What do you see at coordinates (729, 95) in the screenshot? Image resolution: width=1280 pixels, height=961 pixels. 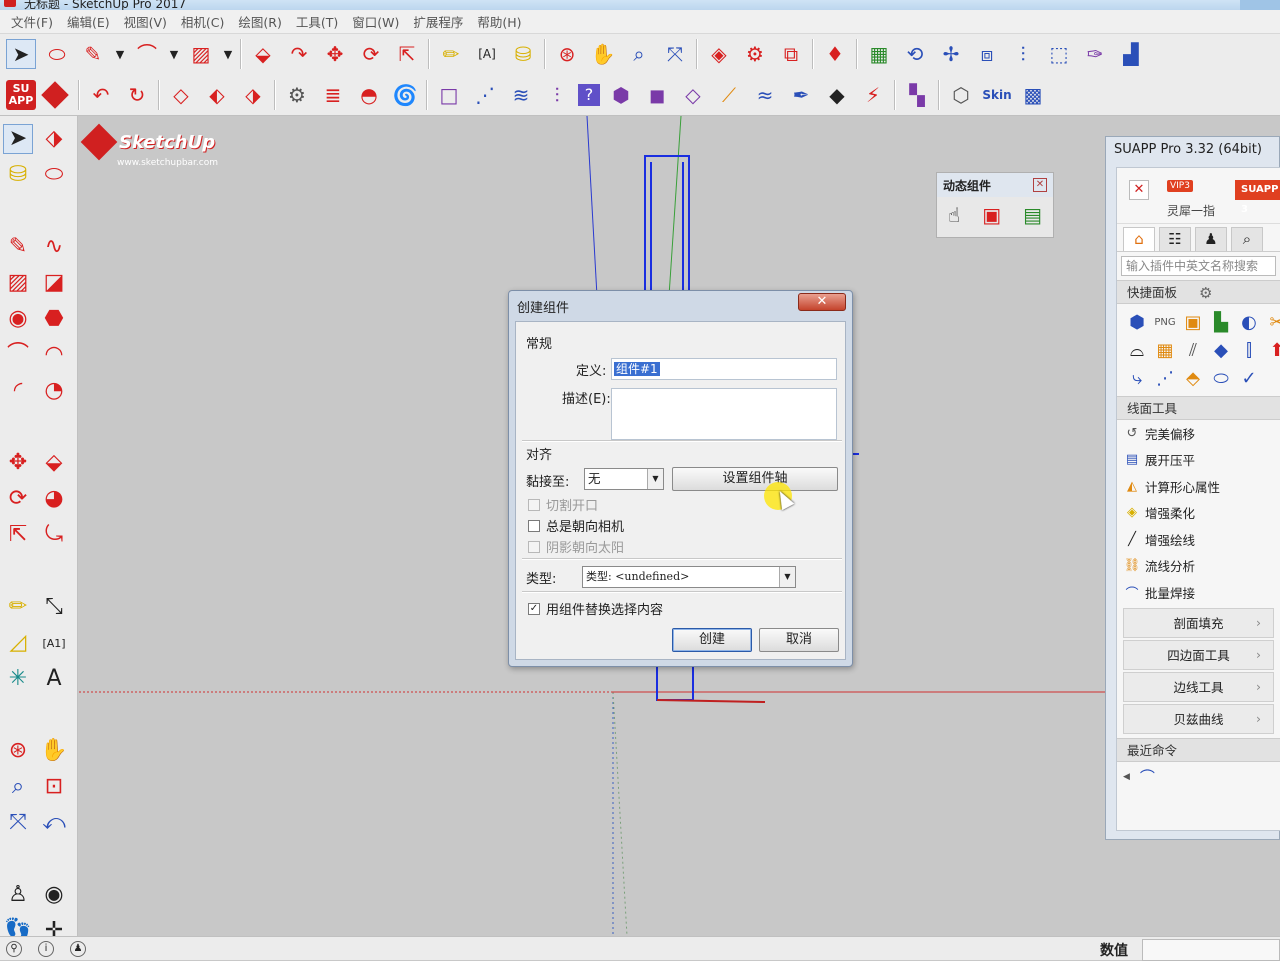 I see `orange-line-icon: ⟋` at bounding box center [729, 95].